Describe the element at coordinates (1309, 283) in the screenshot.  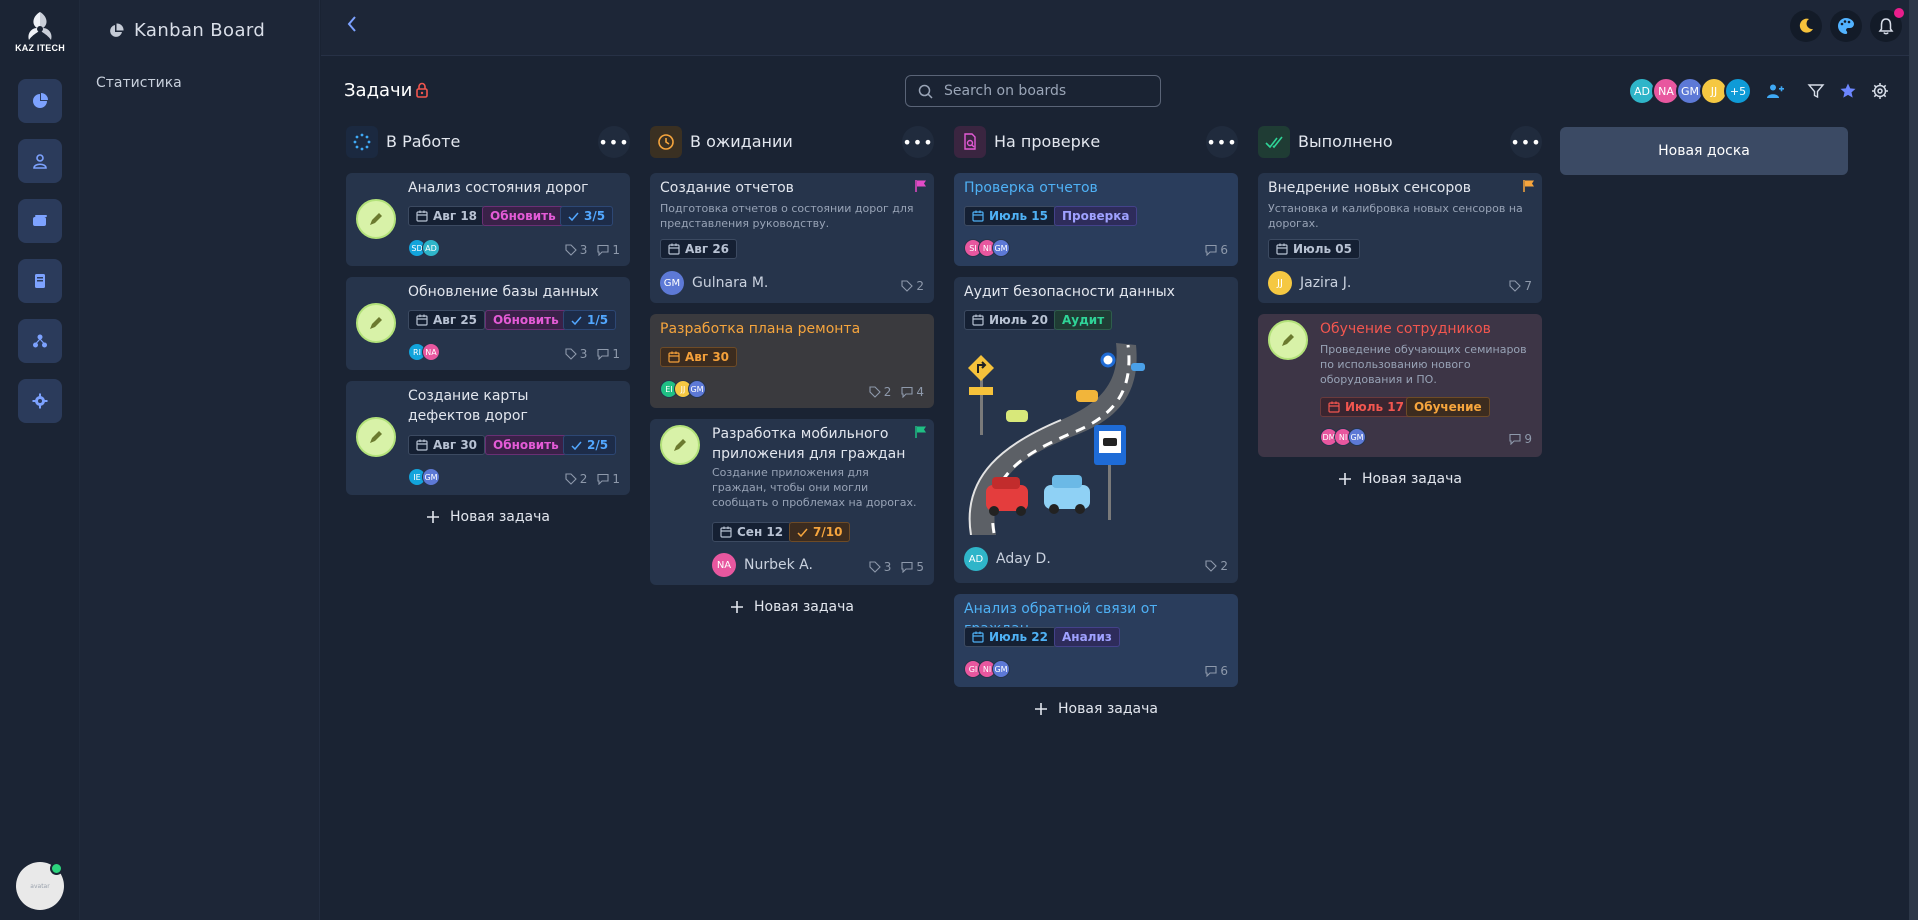
I see `task-assignee: JJ Jazira J.` at that location.